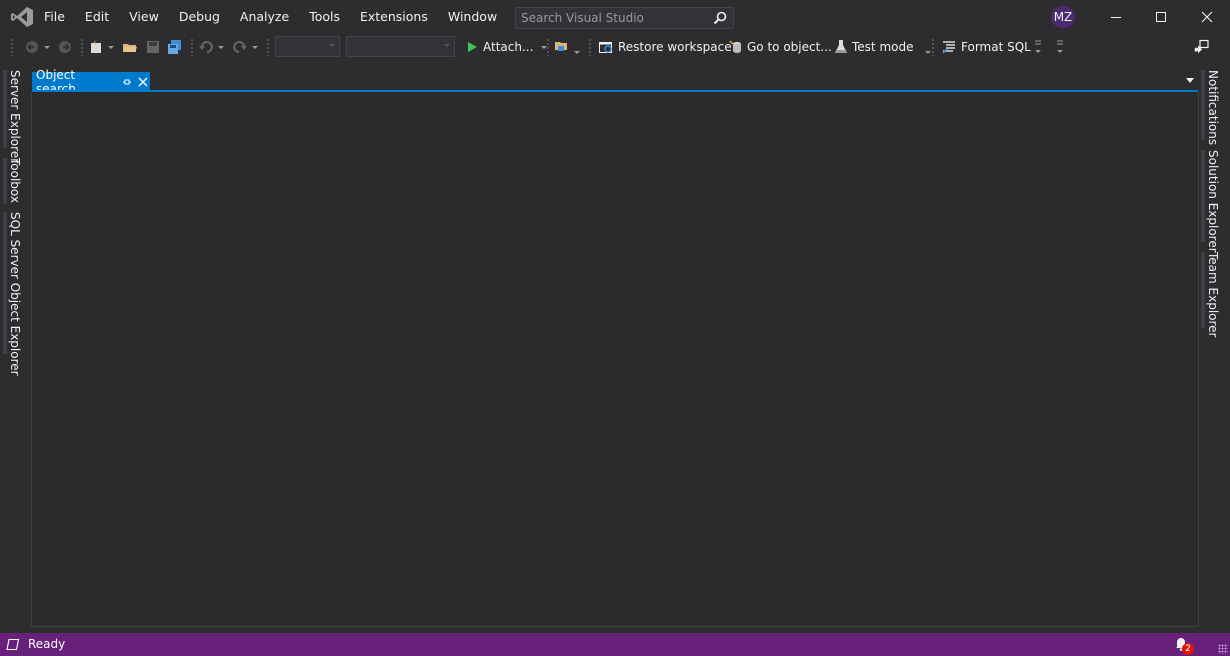 The width and height of the screenshot is (1230, 656). What do you see at coordinates (1211, 107) in the screenshot?
I see `side-tab-notifications: Notifications` at bounding box center [1211, 107].